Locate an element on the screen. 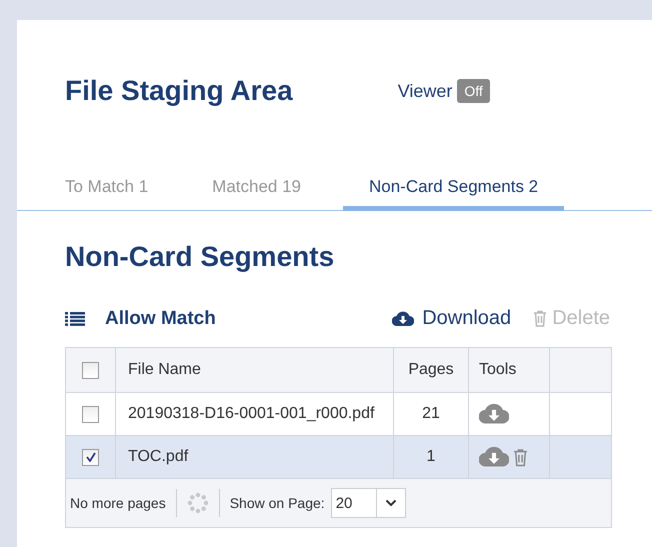 The width and height of the screenshot is (652, 547). table-row: TOC.pdf 1 is located at coordinates (338, 457).